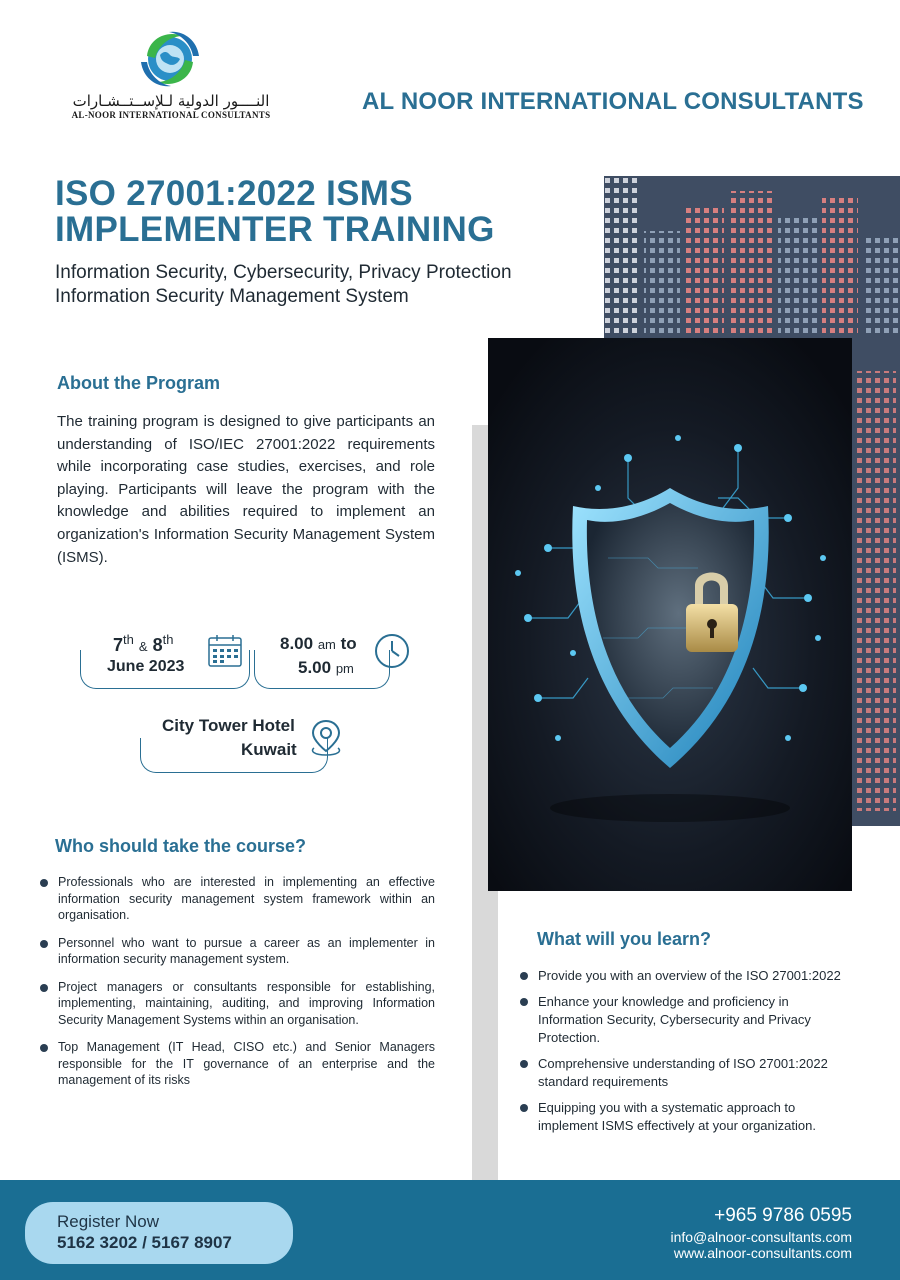 This screenshot has height=1280, width=900. Describe the element at coordinates (128, 639) in the screenshot. I see `date-day-1-suffix: th` at that location.